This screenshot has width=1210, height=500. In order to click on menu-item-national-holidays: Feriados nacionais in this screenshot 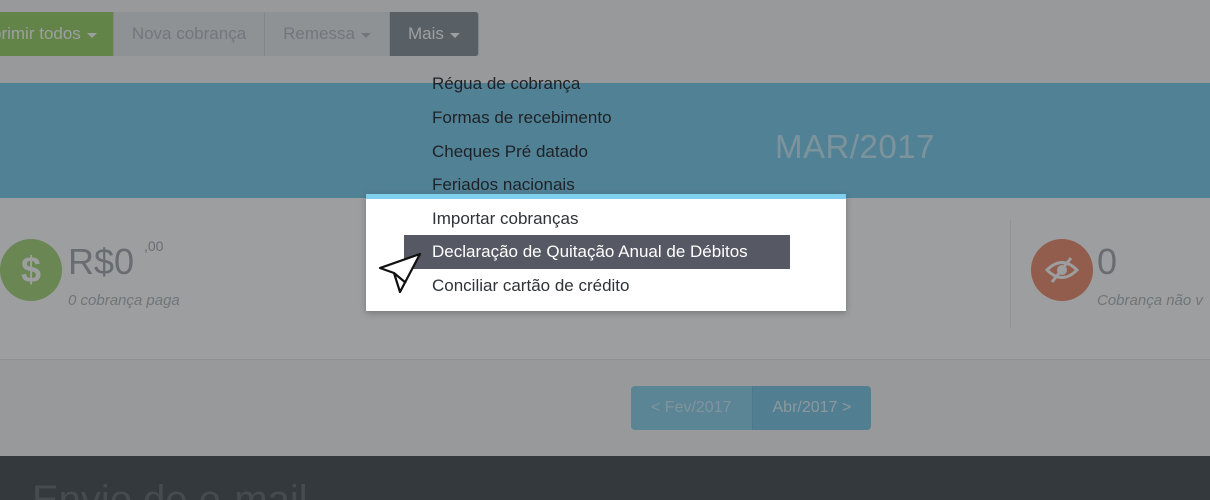, I will do `click(597, 185)`.